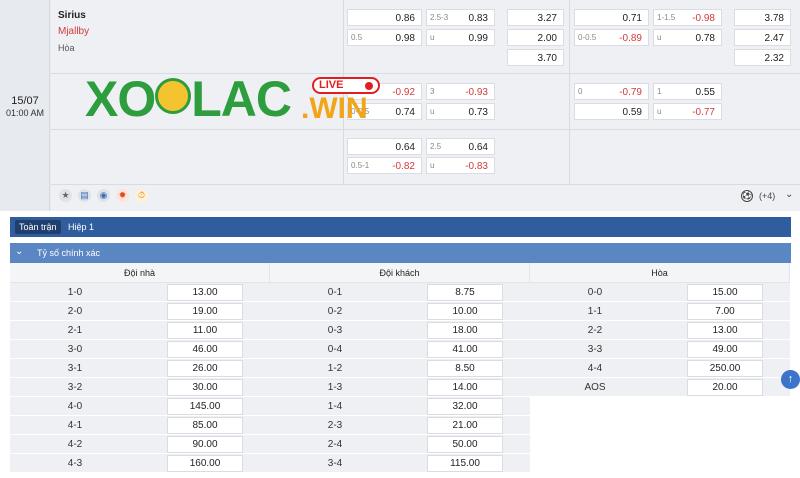 This screenshot has height=478, width=800. Describe the element at coordinates (335, 368) in the screenshot. I see `score-label: 1-2` at that location.